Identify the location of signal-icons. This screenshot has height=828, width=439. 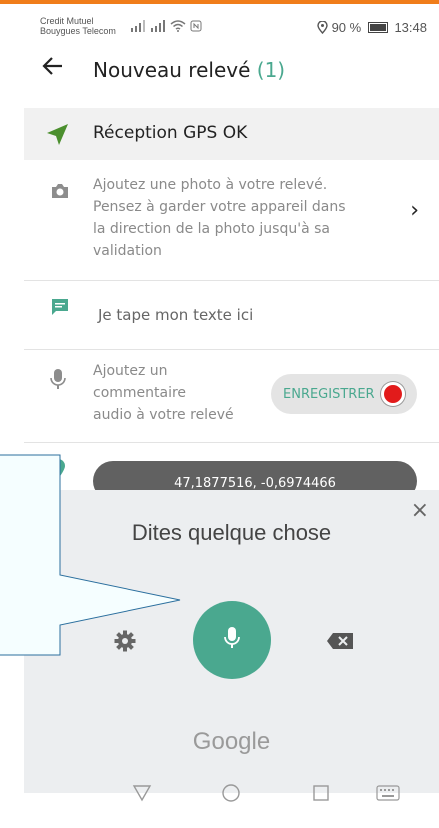
(166, 27).